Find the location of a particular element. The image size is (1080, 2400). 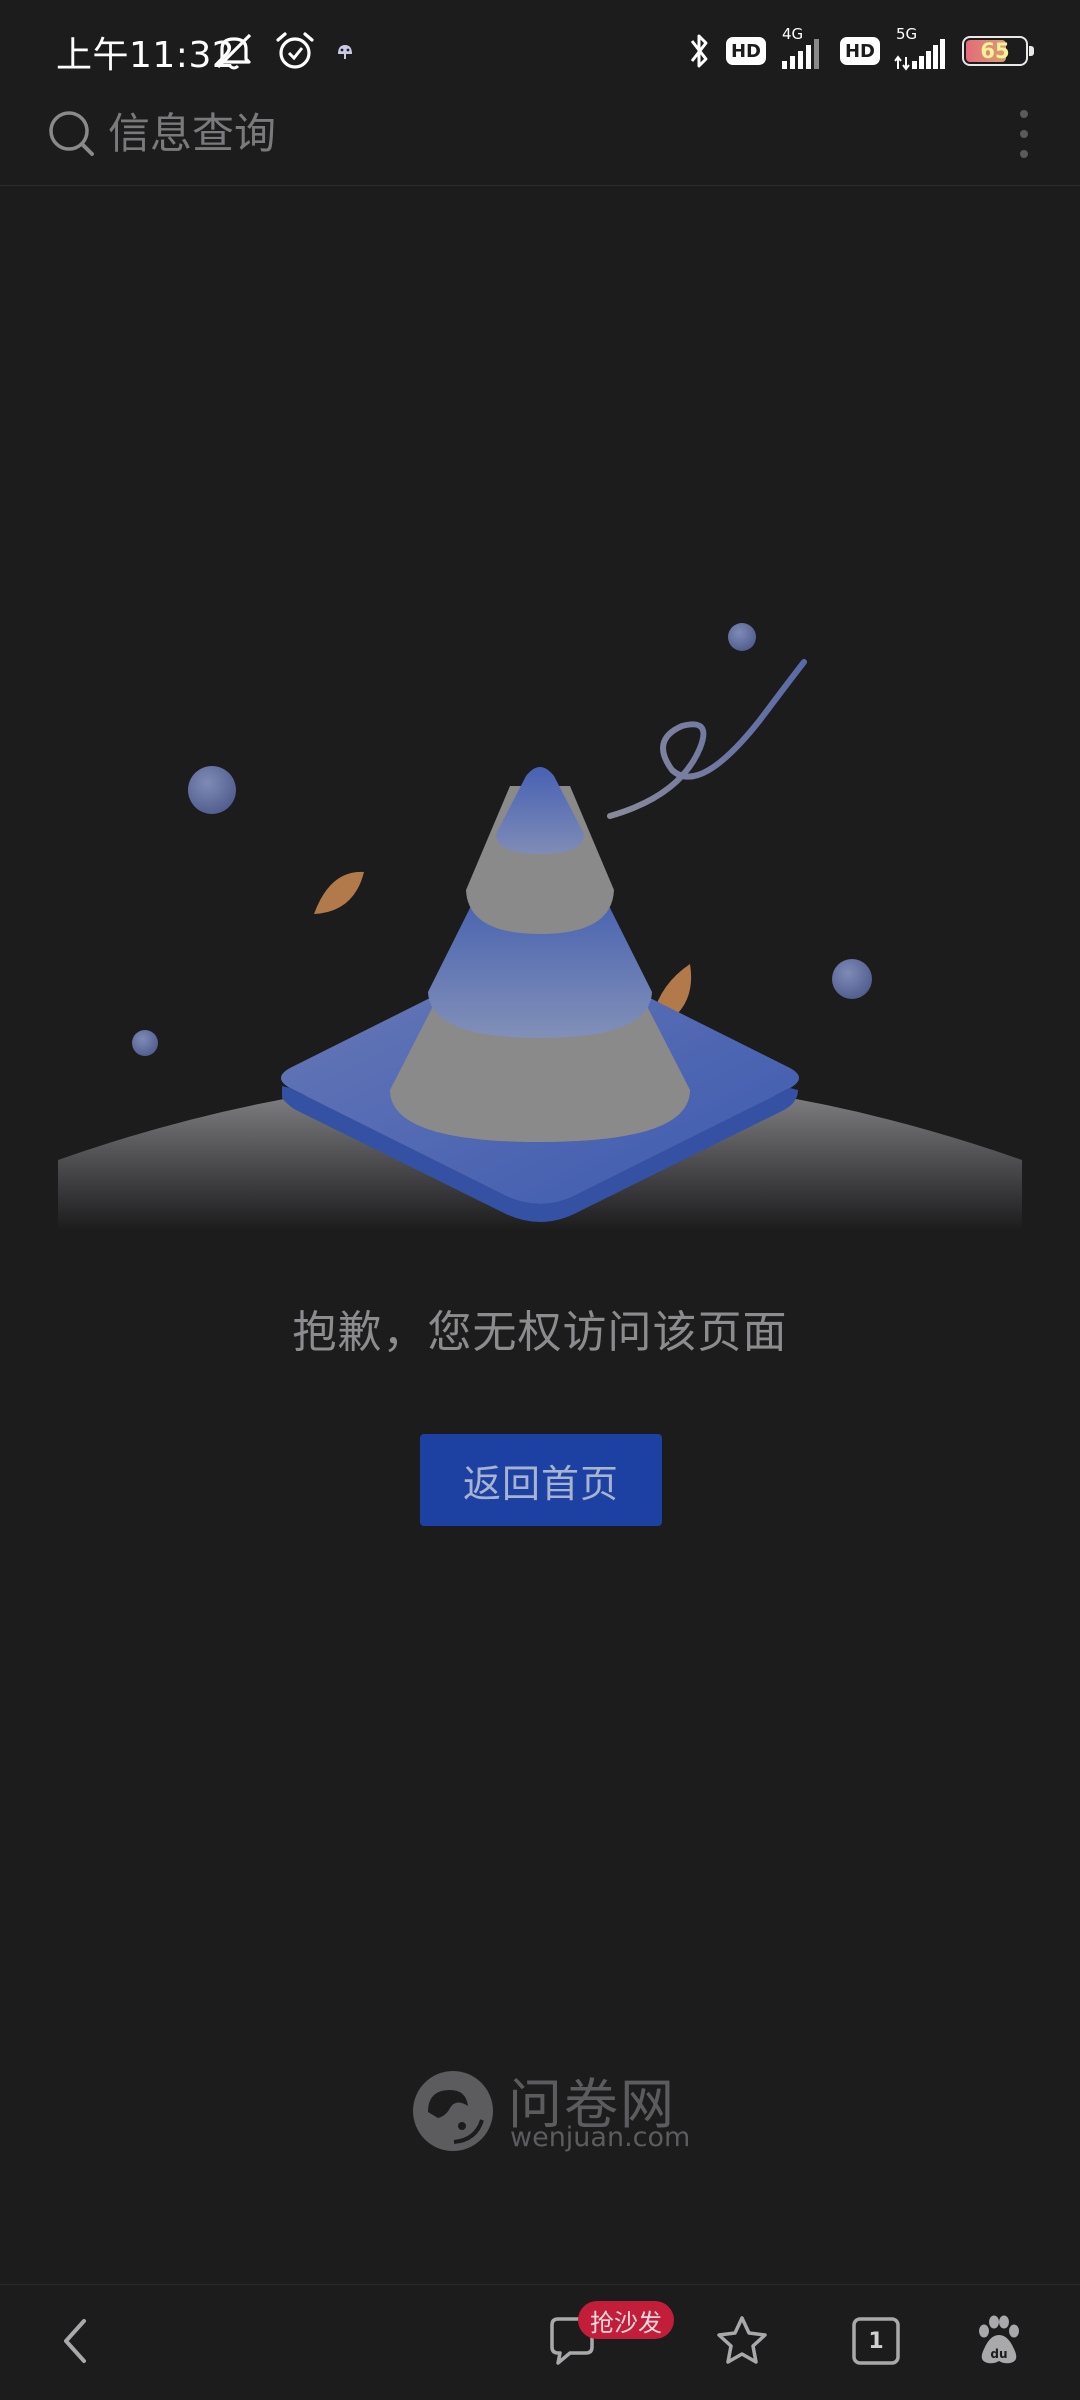

status-right-icons: HD 4G HD 5G 65 is located at coordinates (859, 49).